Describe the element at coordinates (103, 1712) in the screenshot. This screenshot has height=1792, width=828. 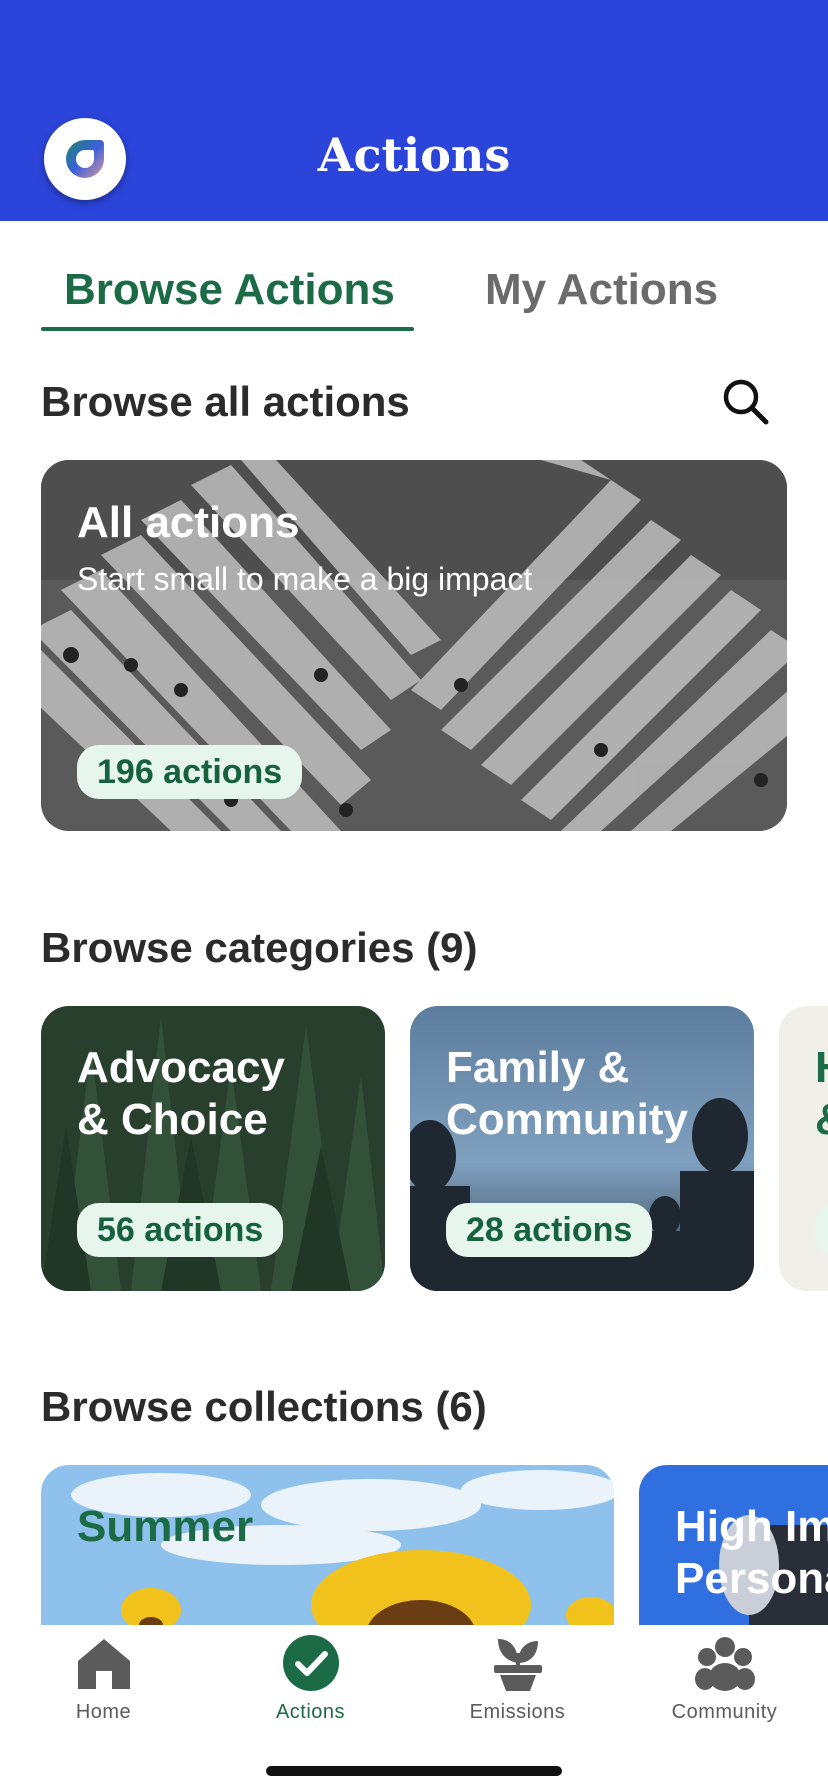
I see `nav-label: Home` at that location.